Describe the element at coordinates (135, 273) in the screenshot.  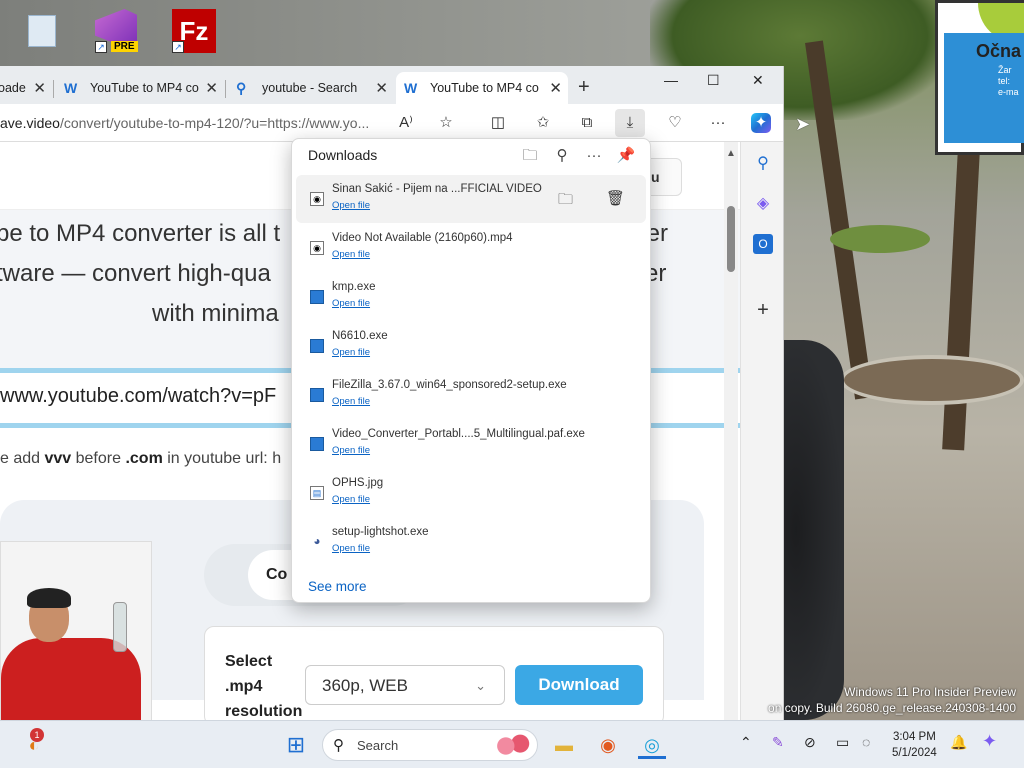
I see `hero-line-2: tware — convert high-qua` at that location.